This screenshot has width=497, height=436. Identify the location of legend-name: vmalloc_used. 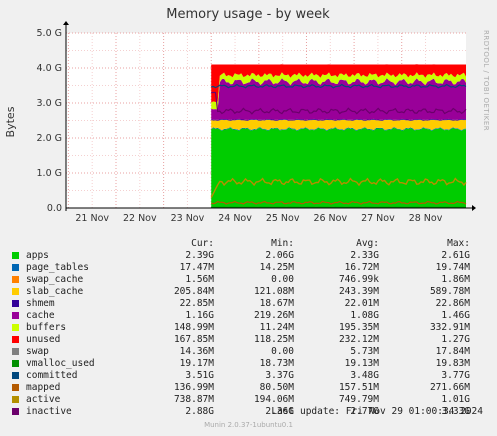
(60, 363).